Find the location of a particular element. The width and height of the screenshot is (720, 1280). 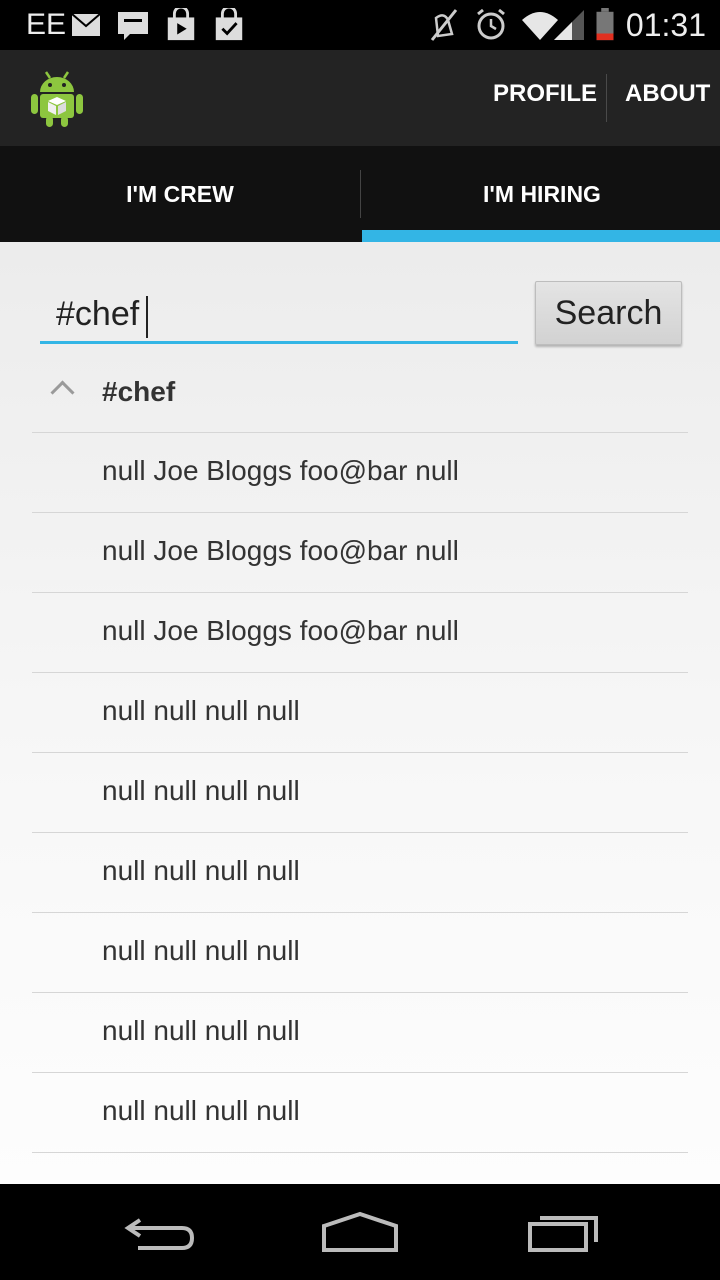

home-icon is located at coordinates (360, 1232).